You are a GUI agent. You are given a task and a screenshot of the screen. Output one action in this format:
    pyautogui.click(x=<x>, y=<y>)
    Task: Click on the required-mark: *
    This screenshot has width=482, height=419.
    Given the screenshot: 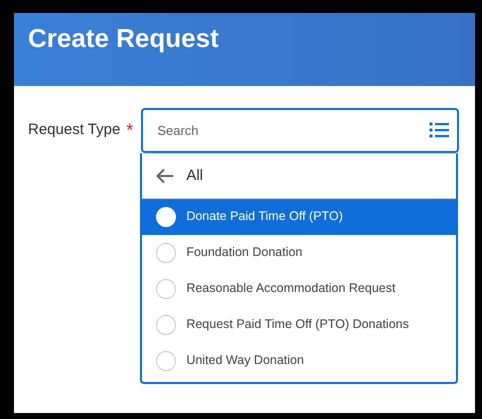 What is the action you would take?
    pyautogui.click(x=130, y=130)
    